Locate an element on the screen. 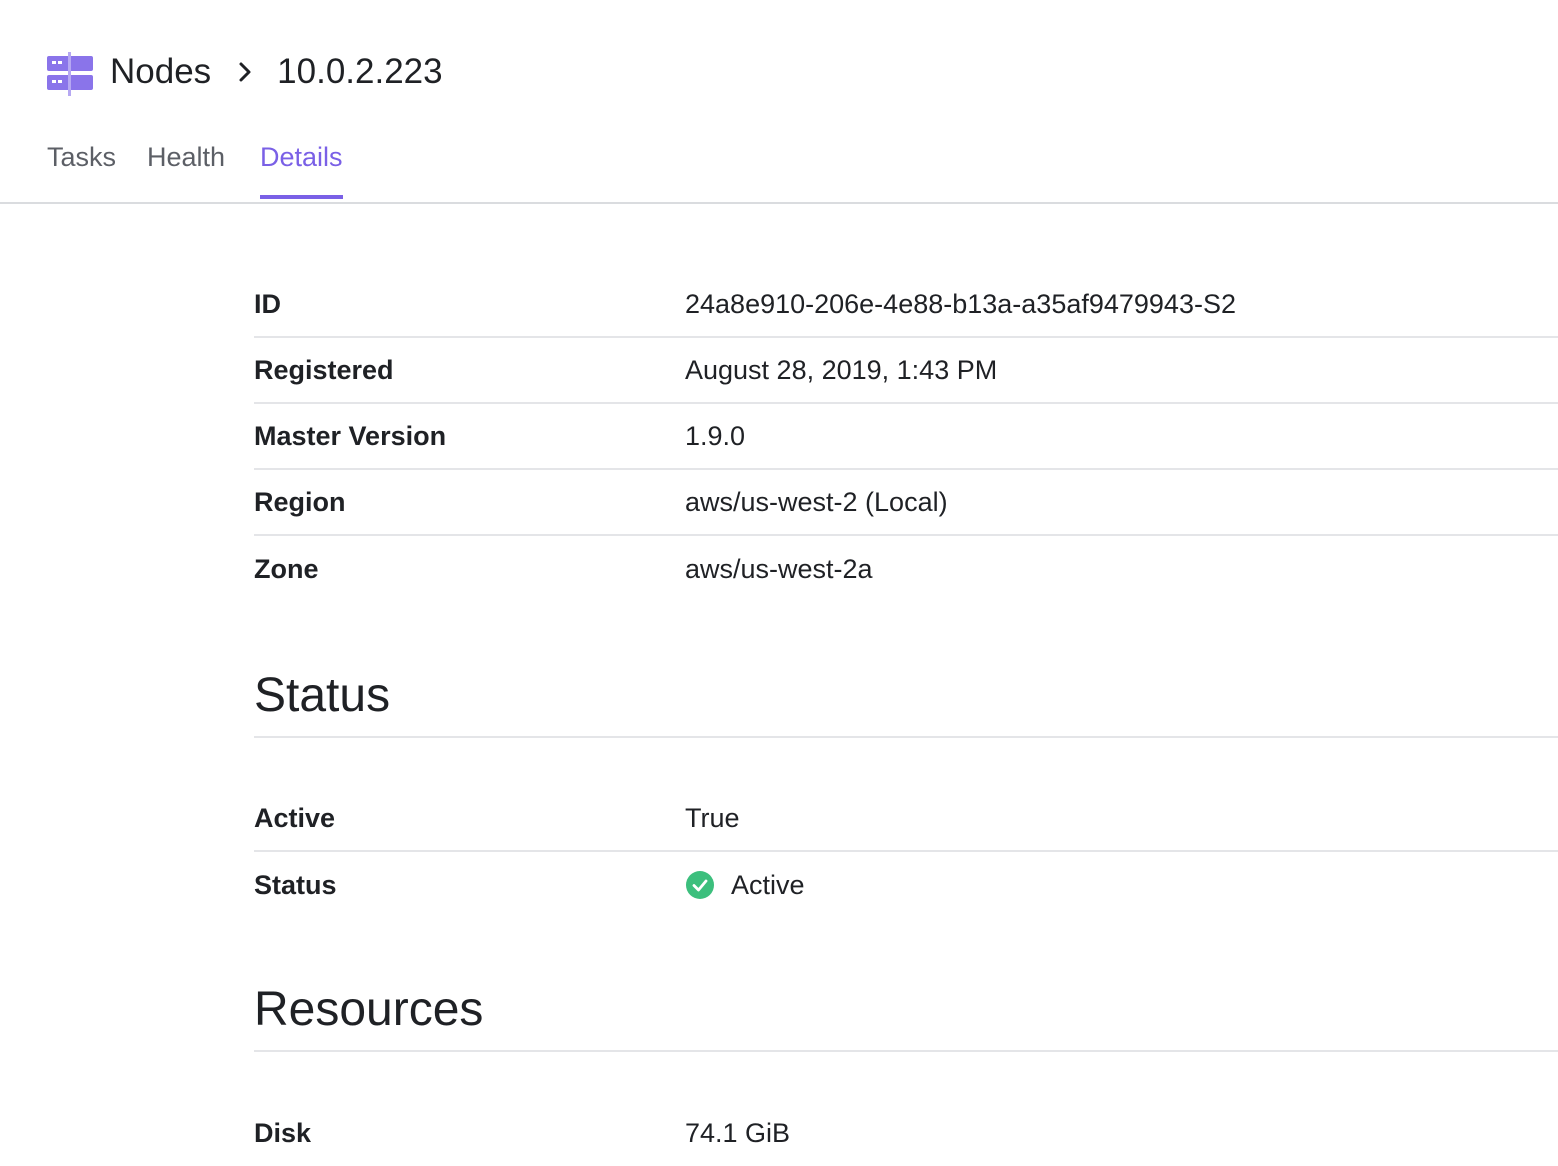  nodes-icon is located at coordinates (70, 74).